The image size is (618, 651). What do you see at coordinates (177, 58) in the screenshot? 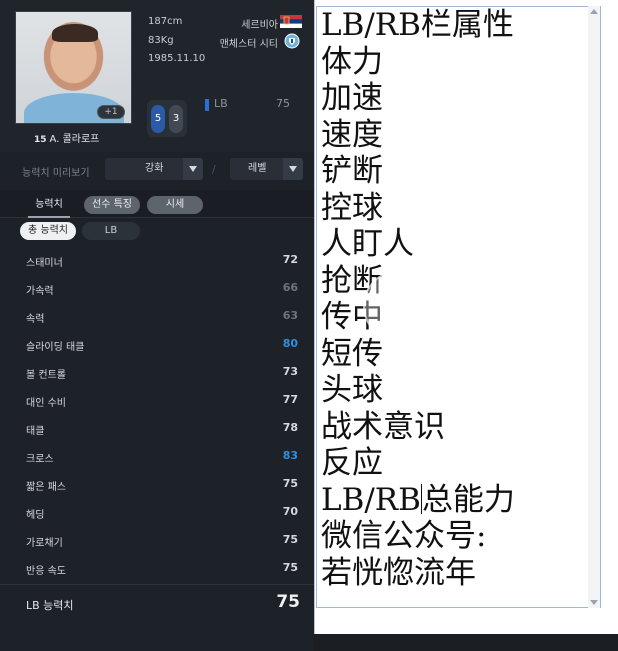
I see `player-birthdate: 1985.11.10` at bounding box center [177, 58].